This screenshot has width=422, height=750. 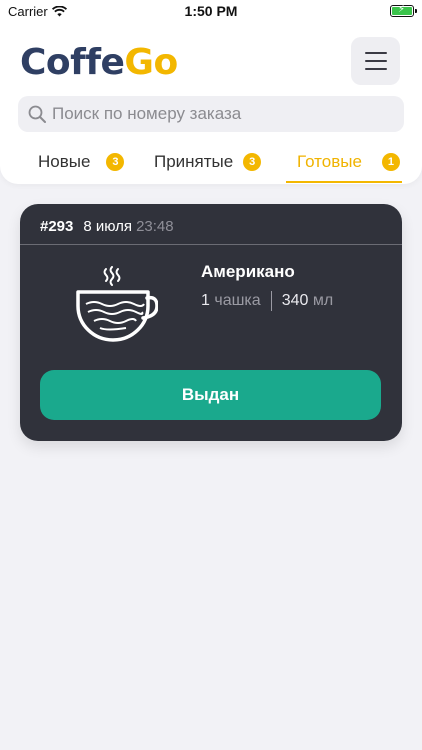 What do you see at coordinates (211, 244) in the screenshot?
I see `card-divider` at bounding box center [211, 244].